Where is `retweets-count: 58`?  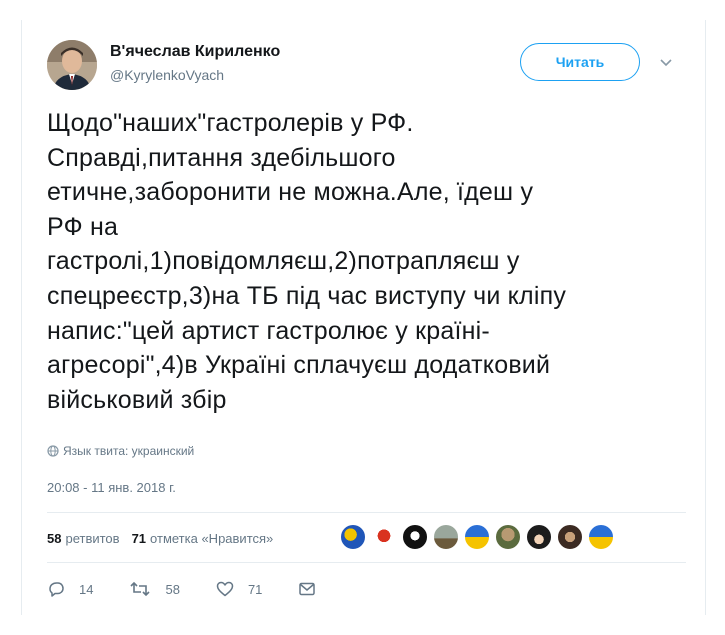
retweets-count: 58 is located at coordinates (54, 538).